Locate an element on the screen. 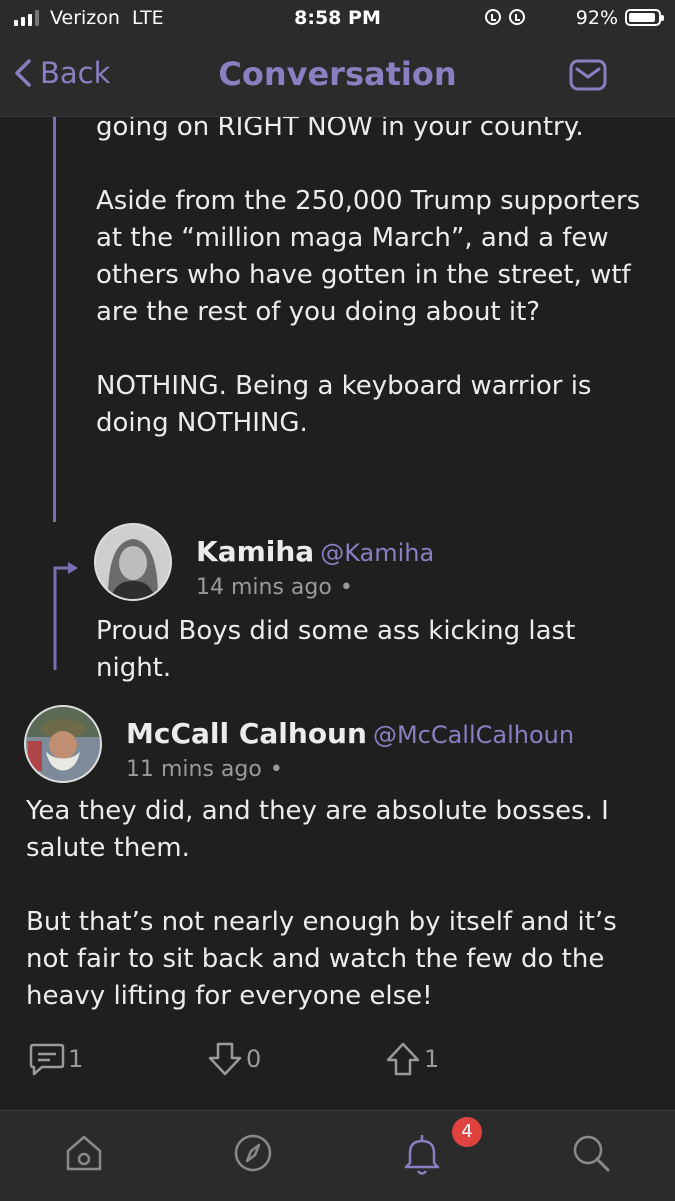  tab-notifications is located at coordinates (422, 1156).